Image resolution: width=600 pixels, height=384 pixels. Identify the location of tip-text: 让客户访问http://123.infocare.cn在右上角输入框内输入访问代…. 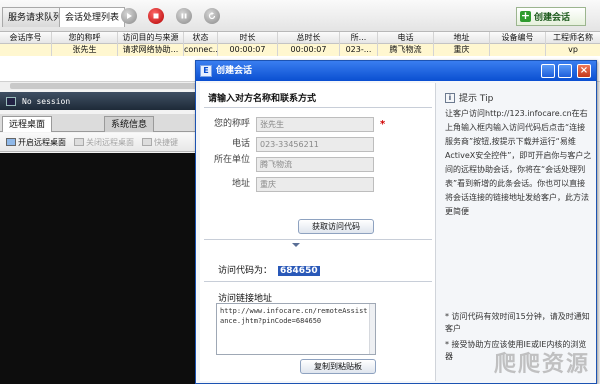
(518, 162).